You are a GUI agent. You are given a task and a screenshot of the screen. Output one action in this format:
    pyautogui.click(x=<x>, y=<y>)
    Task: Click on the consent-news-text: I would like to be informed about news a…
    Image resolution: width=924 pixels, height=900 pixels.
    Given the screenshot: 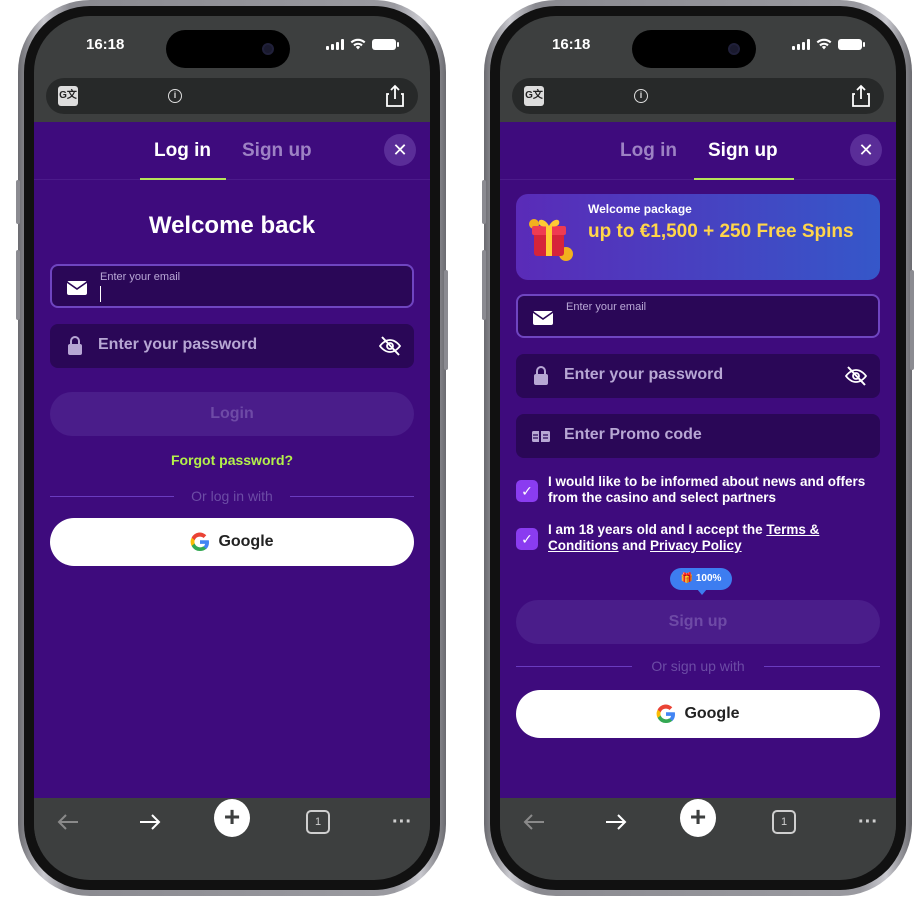 What is the action you would take?
    pyautogui.click(x=707, y=489)
    